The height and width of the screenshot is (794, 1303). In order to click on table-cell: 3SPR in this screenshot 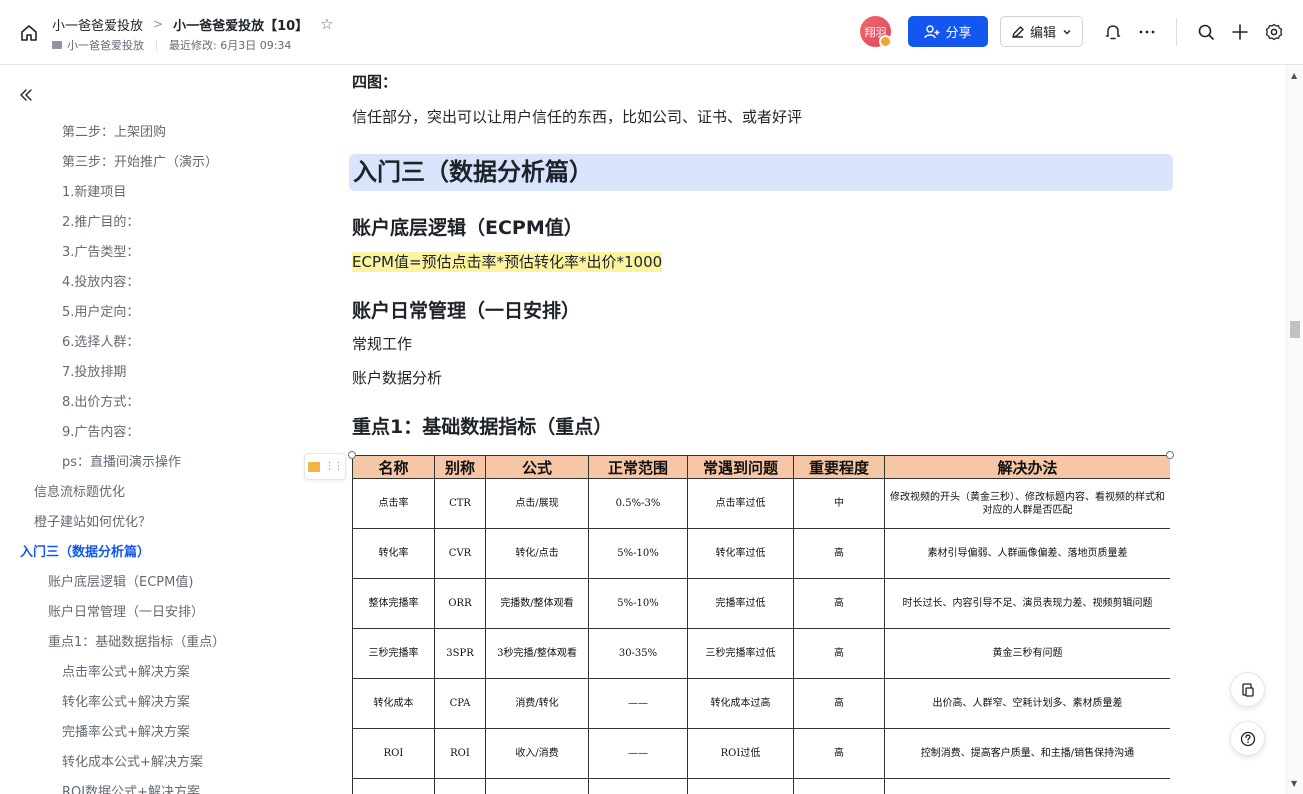, I will do `click(460, 653)`.